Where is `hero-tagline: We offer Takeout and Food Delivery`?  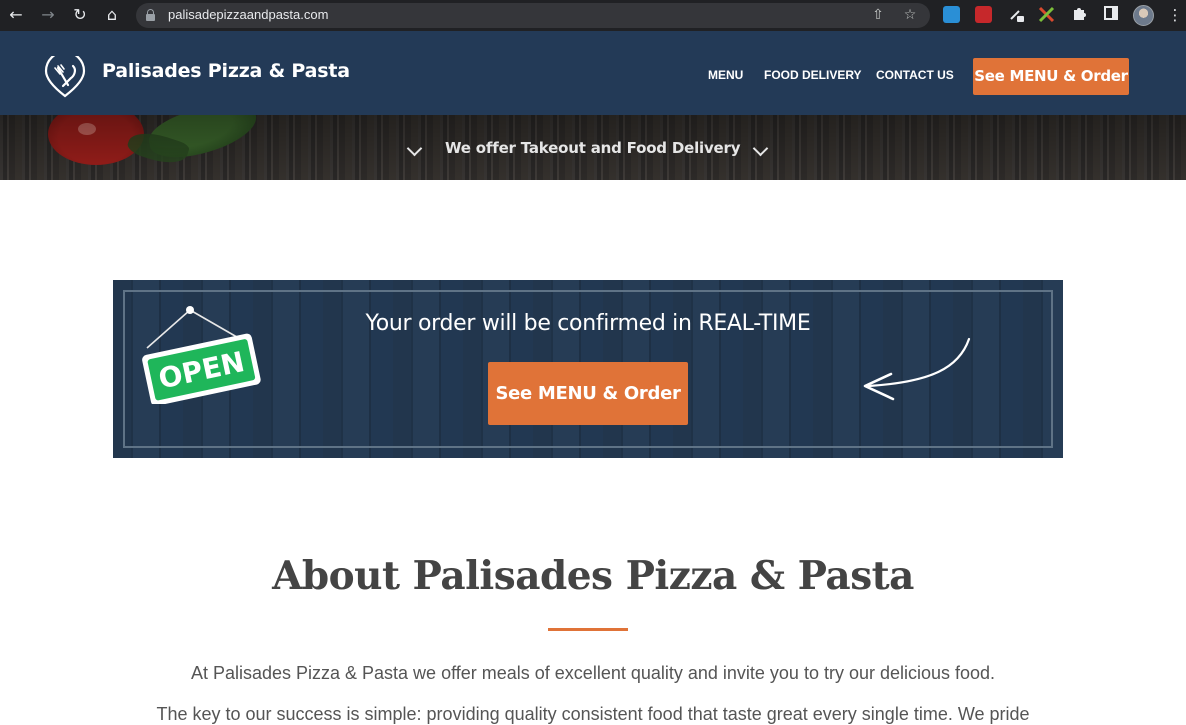
hero-tagline: We offer Takeout and Food Delivery is located at coordinates (593, 148).